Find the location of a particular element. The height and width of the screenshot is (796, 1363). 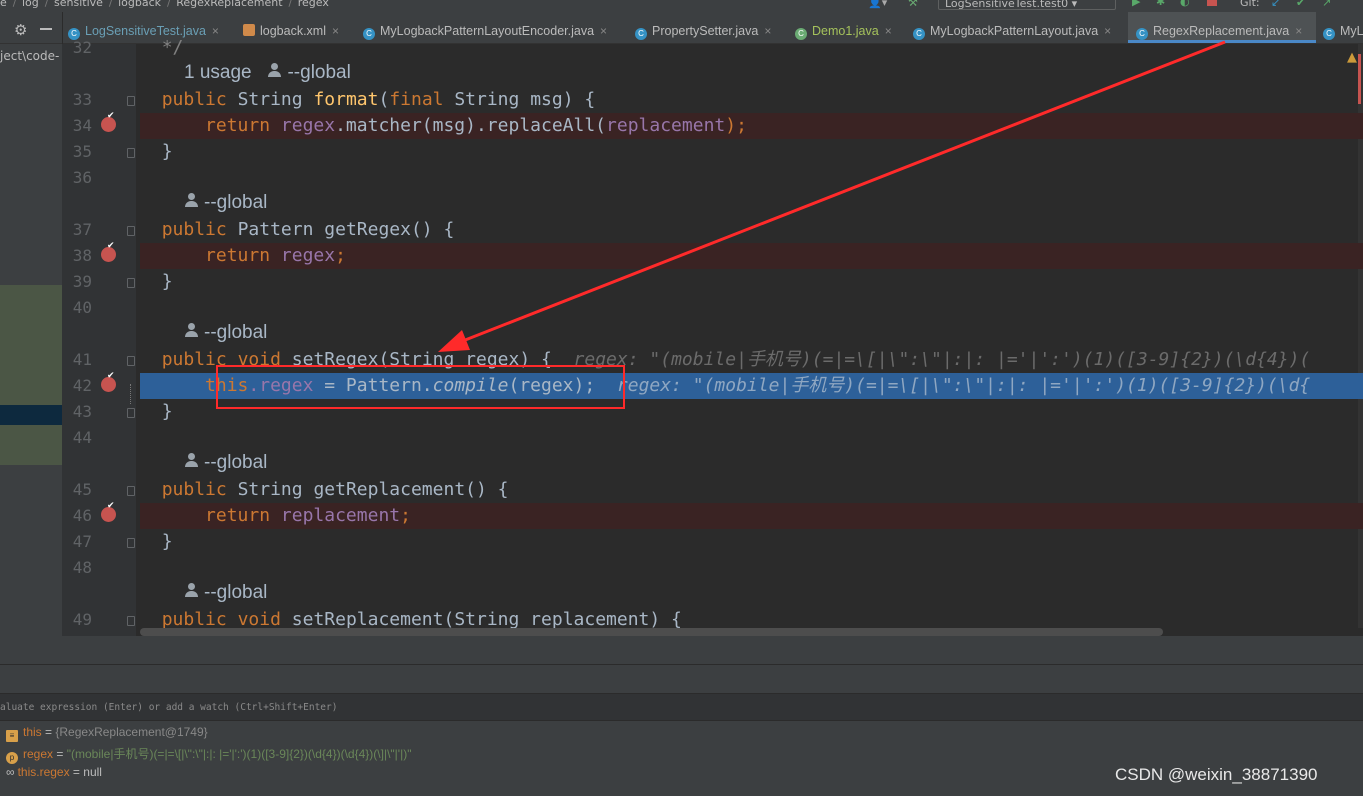

coverage-icon: ◐ is located at coordinates (1185, 4).